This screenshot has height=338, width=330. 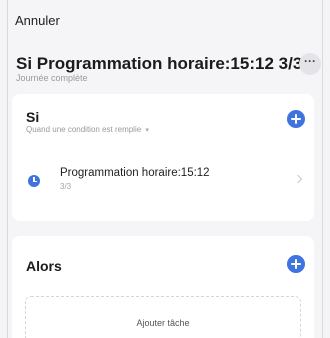 What do you see at coordinates (159, 63) in the screenshot?
I see `page-title: Si Programmation horaire:15:12 3/3` at bounding box center [159, 63].